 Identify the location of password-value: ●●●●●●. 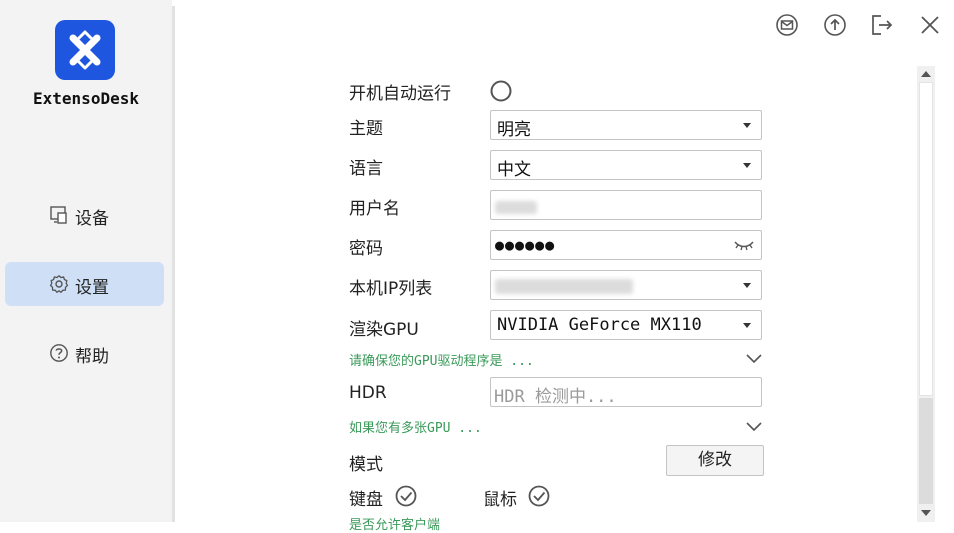
(525, 245).